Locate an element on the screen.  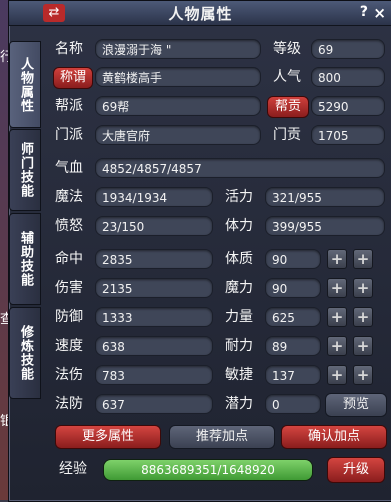
attribute-field: 625 is located at coordinates (293, 317).